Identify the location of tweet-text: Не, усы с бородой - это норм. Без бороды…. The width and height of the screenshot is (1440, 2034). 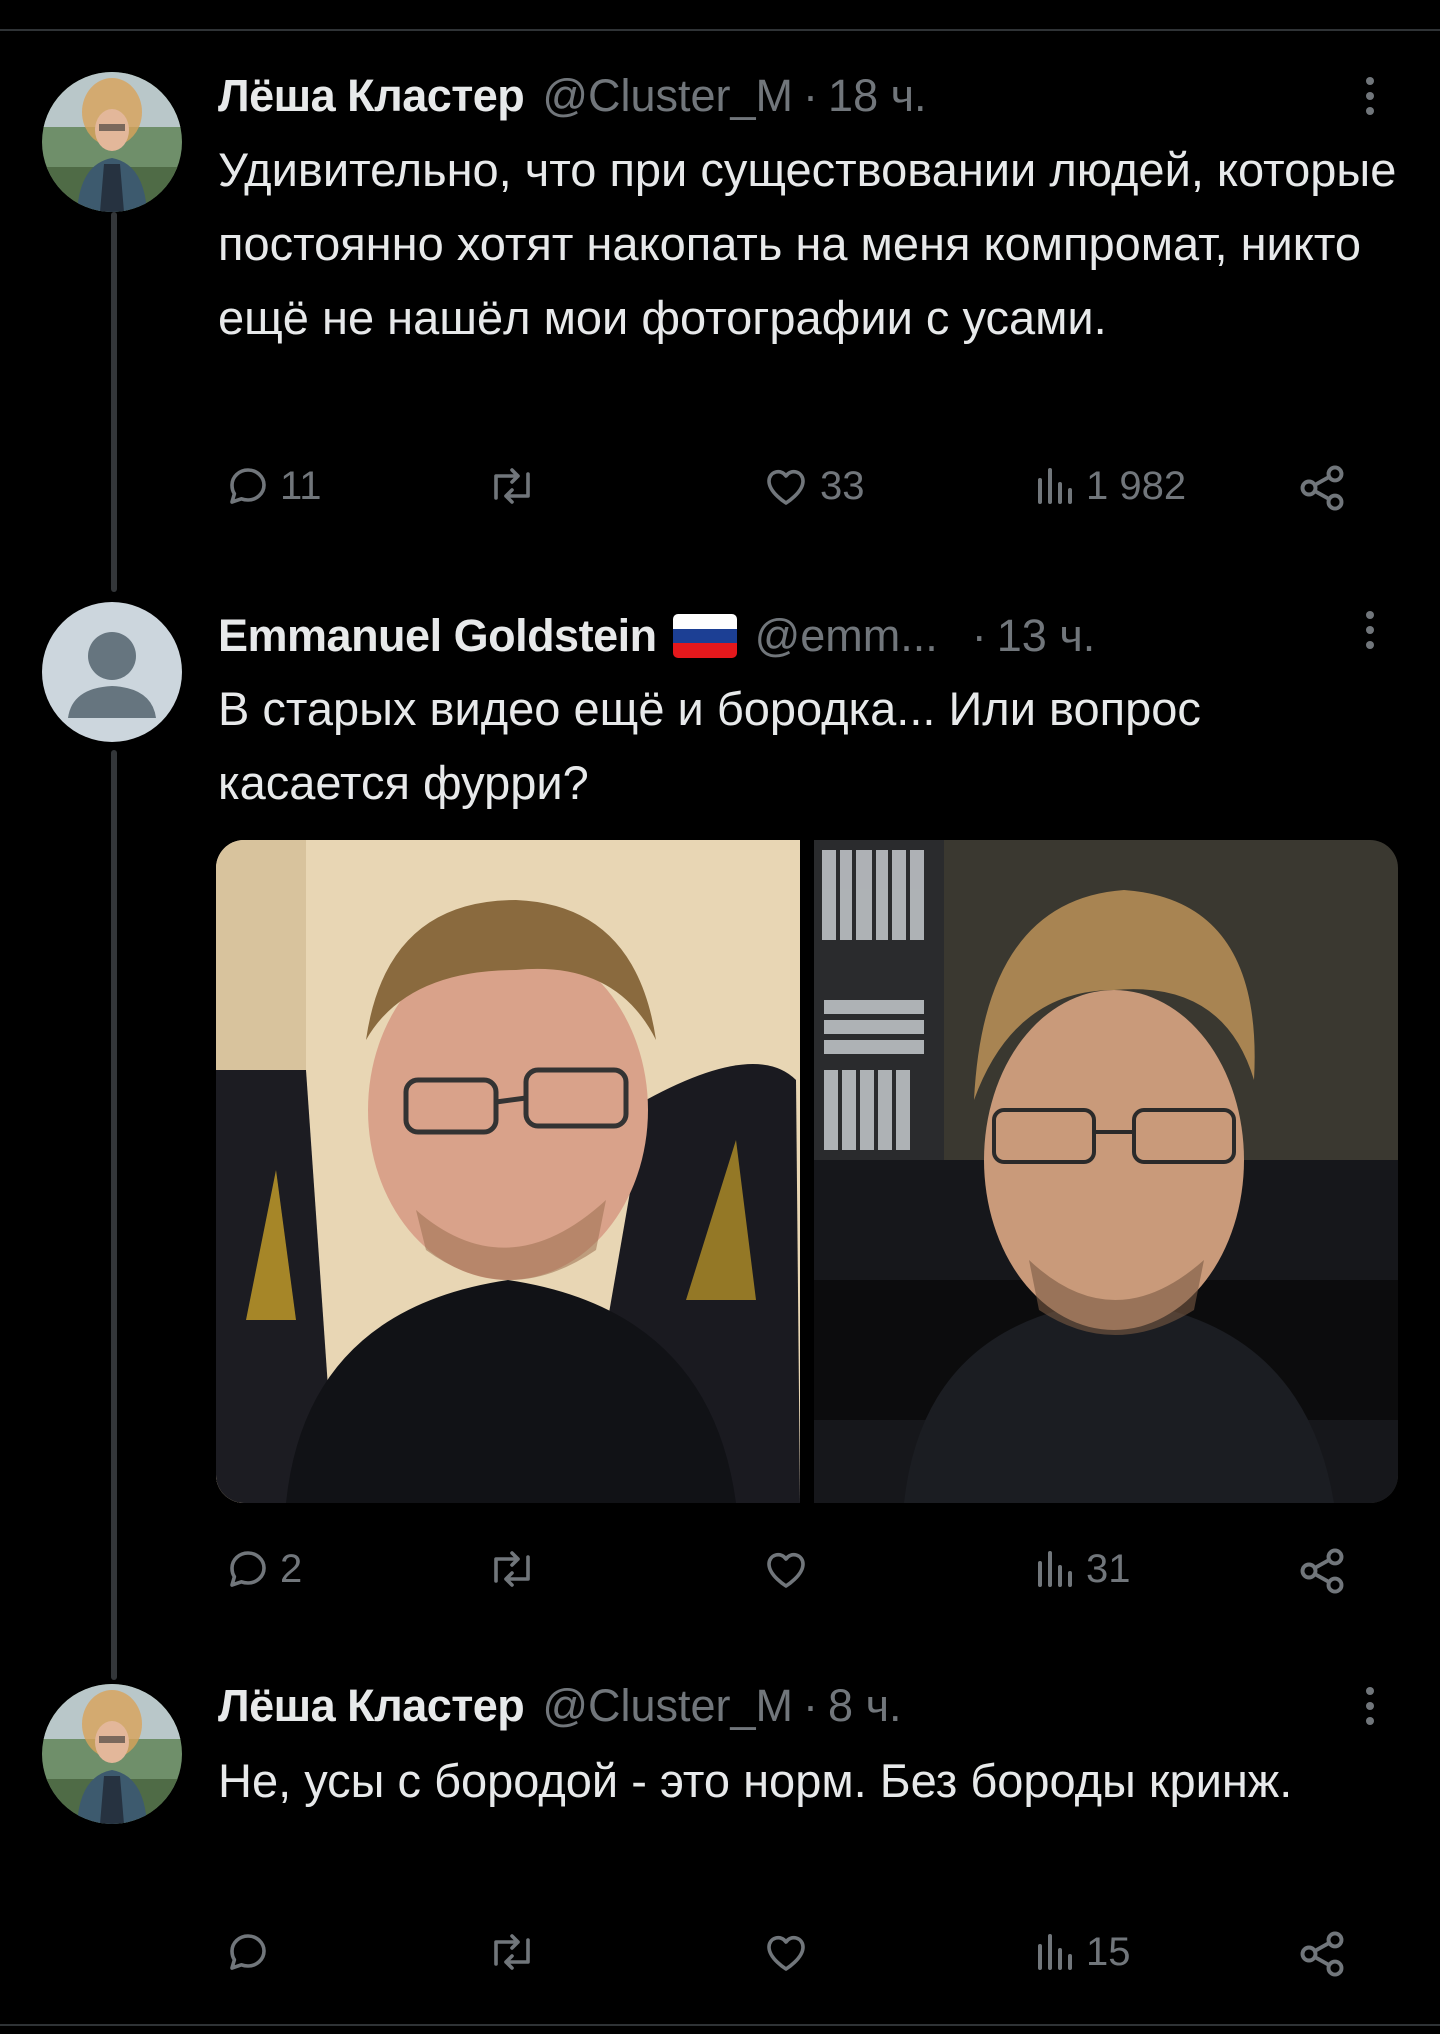
(755, 1780).